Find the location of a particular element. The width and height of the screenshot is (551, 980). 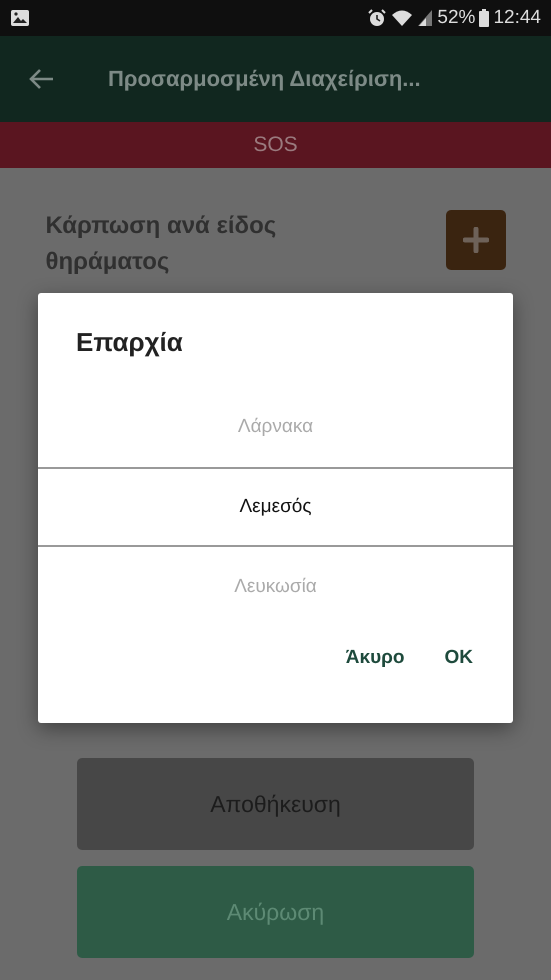

battery-percentage: 52% is located at coordinates (456, 18).